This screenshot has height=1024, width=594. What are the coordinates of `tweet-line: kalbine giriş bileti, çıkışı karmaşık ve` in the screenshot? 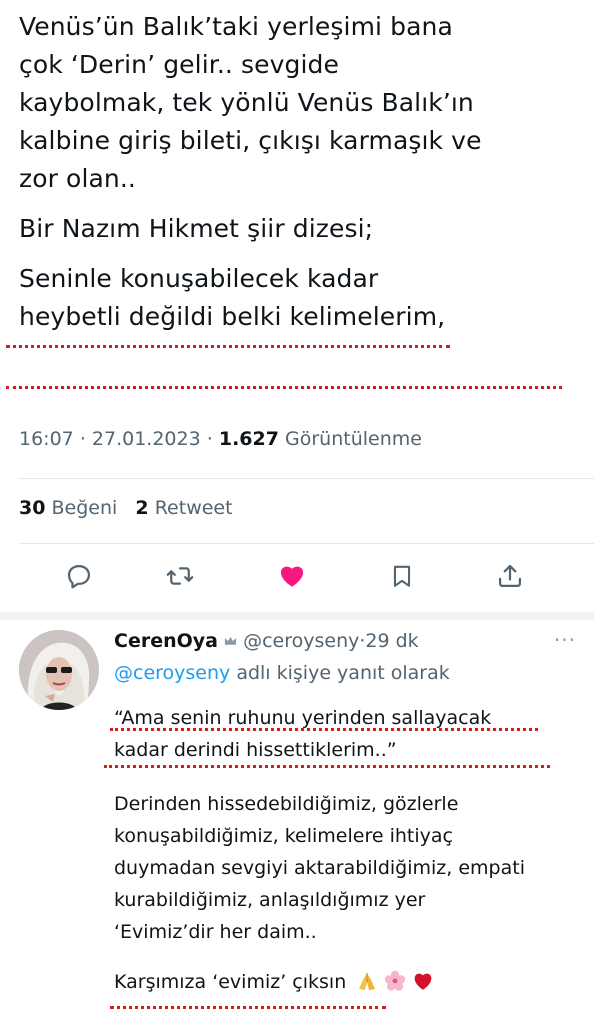 It's located at (250, 140).